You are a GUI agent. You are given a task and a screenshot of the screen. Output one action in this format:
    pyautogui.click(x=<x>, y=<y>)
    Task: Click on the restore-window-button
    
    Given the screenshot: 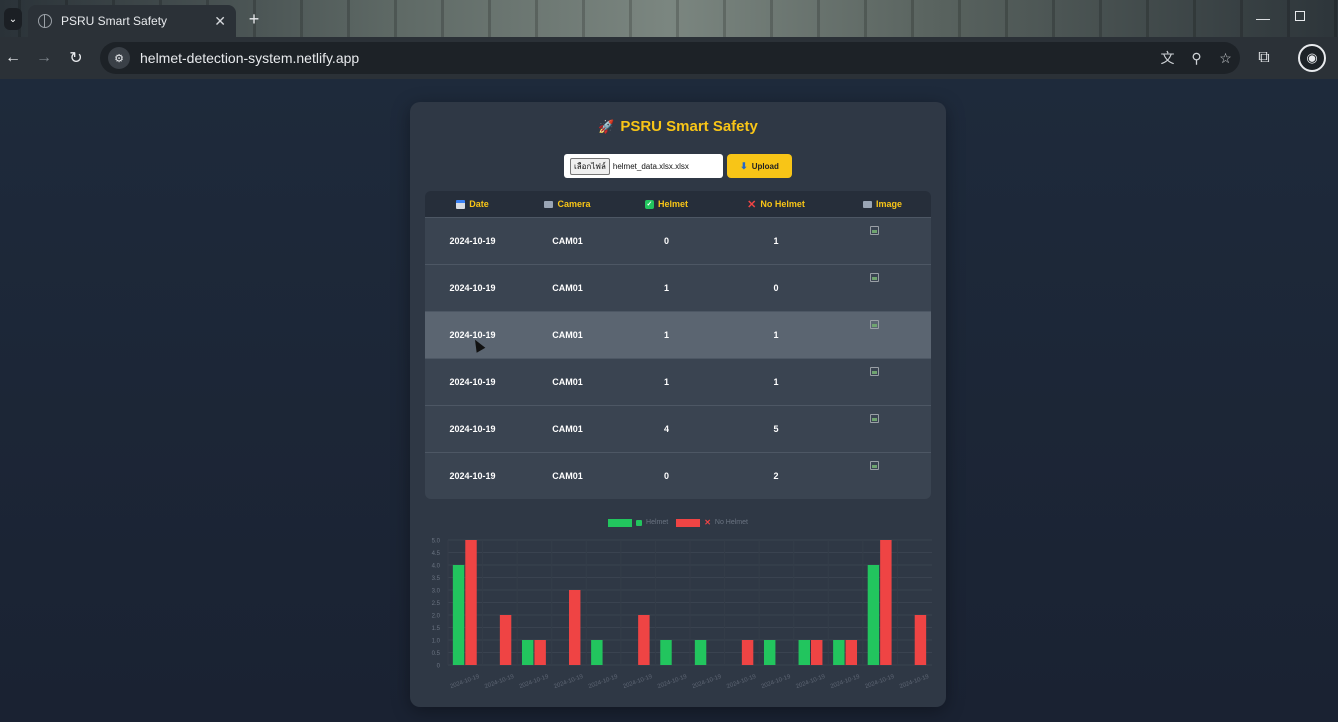 What is the action you would take?
    pyautogui.click(x=1300, y=16)
    